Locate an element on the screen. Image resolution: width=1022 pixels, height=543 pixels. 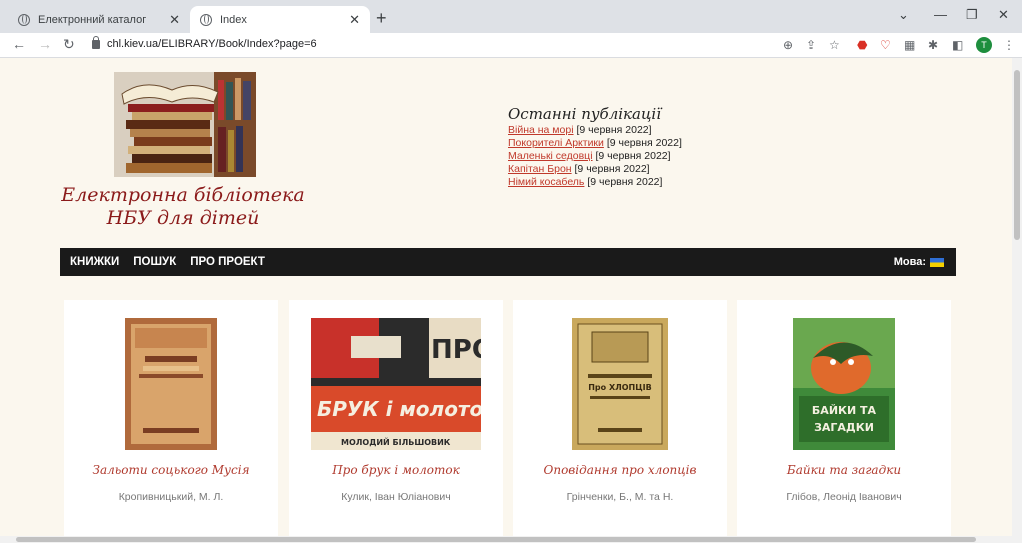
book-cover-image: БАЙКИ ТА ЗАГАДКИ is located at coordinates (844, 384).